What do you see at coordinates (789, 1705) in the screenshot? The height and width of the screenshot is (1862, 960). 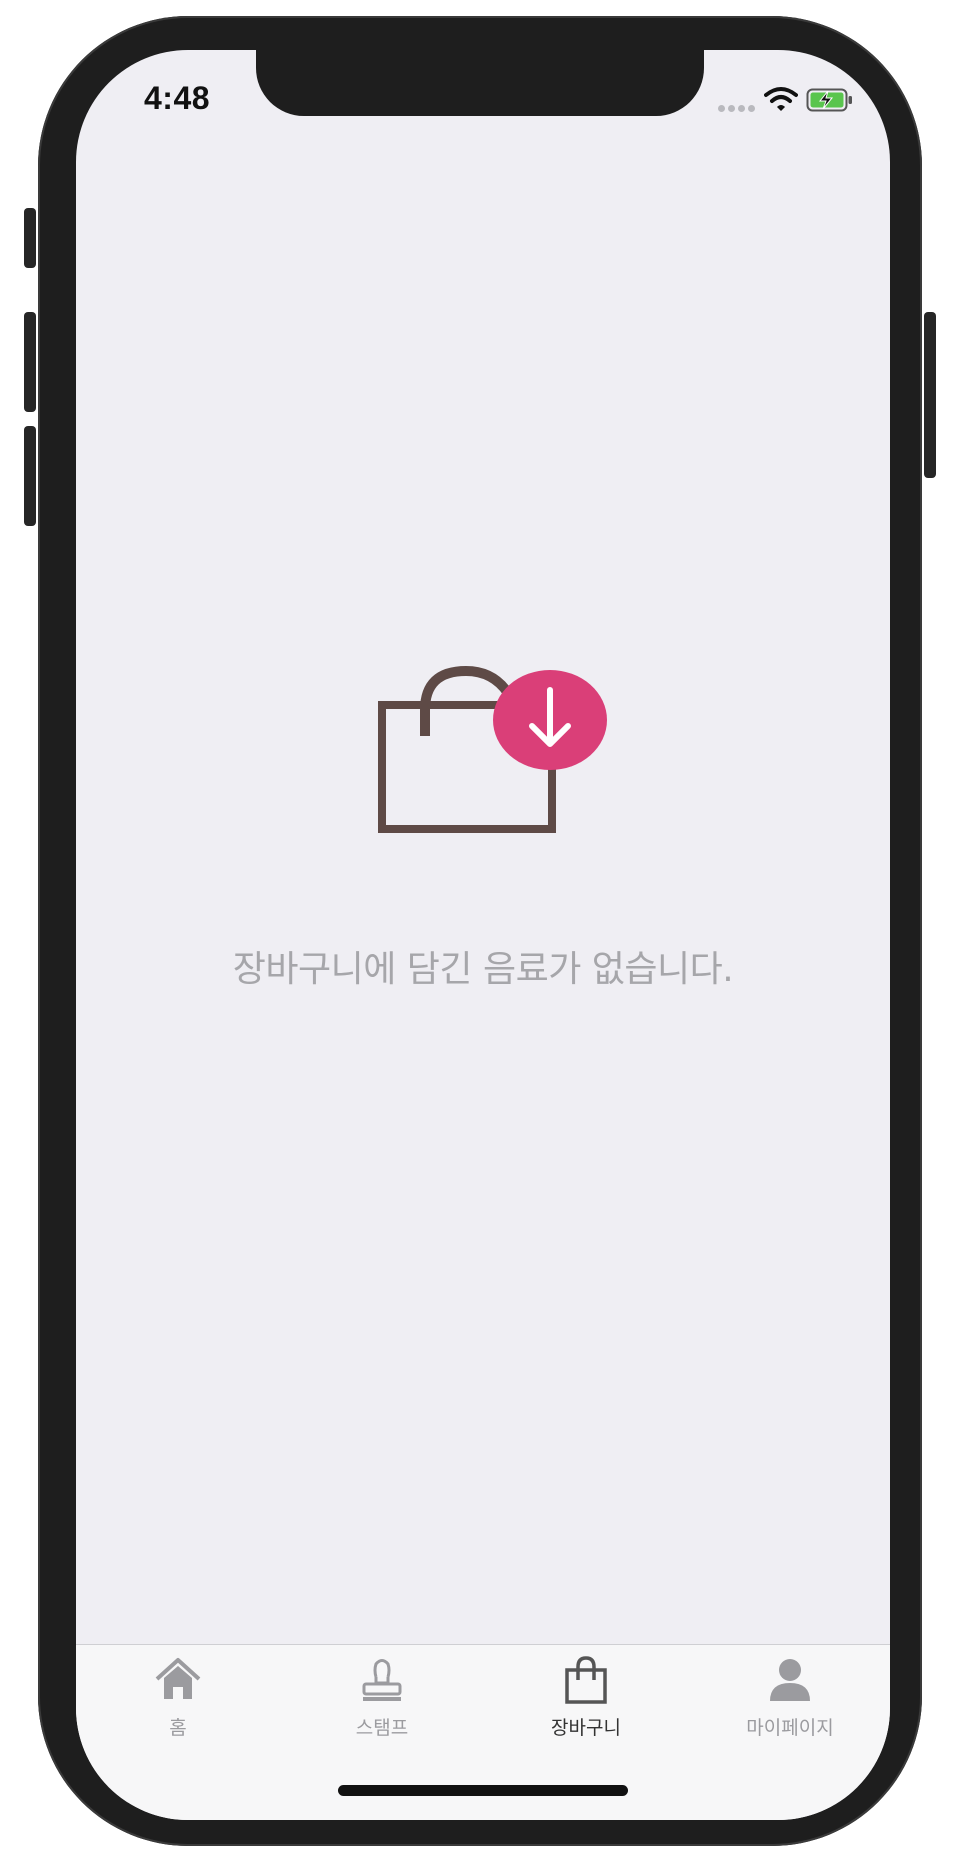 I see `tab-mypage: 마이페이지` at bounding box center [789, 1705].